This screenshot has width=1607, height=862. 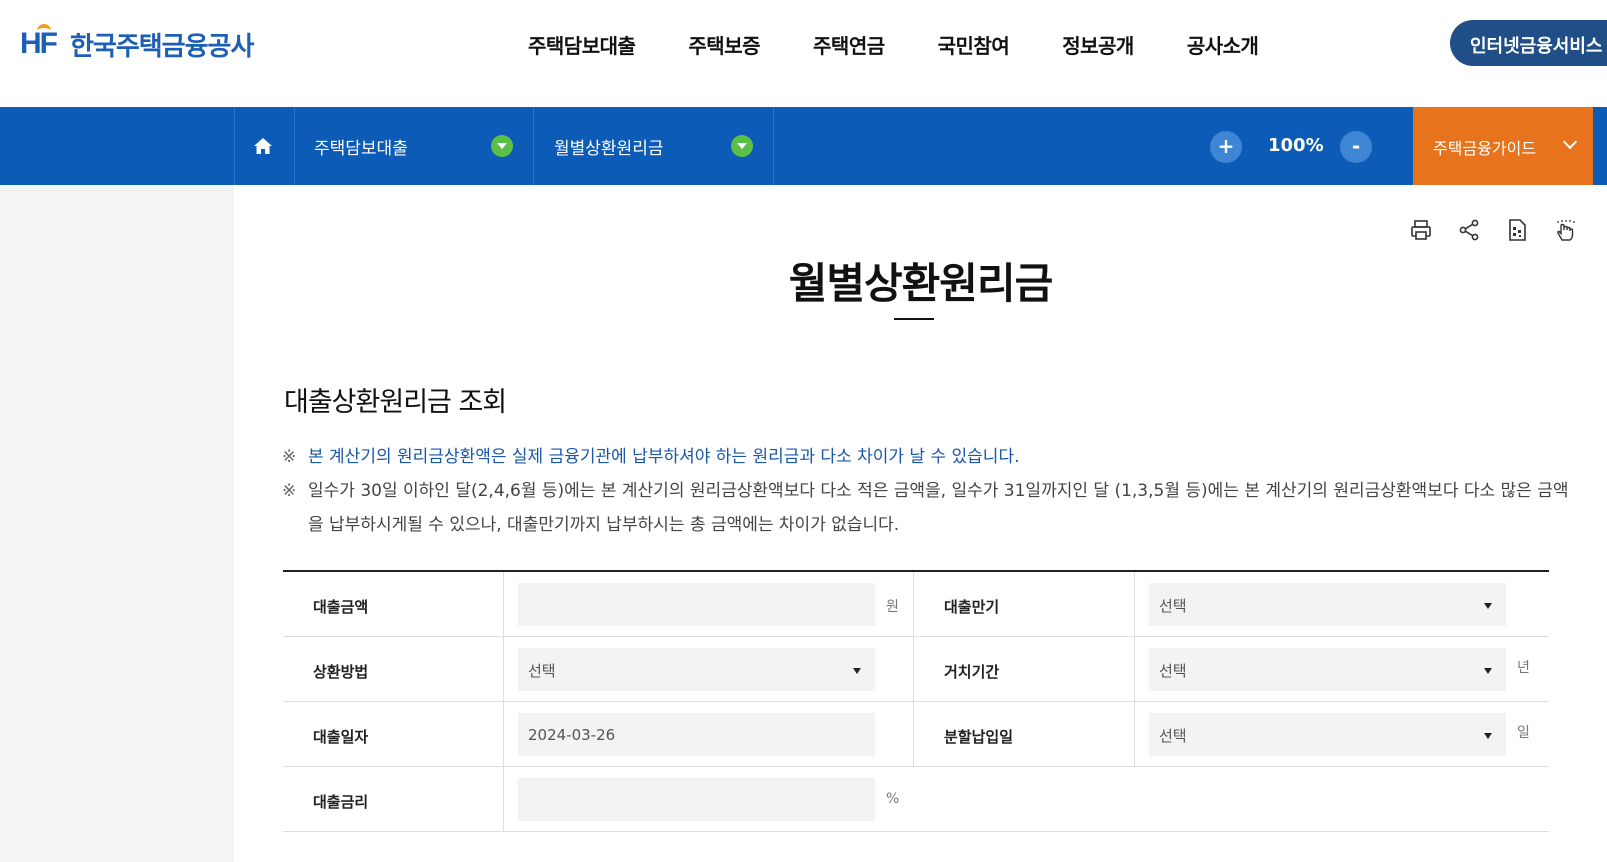 What do you see at coordinates (1469, 230) in the screenshot?
I see `share-icon` at bounding box center [1469, 230].